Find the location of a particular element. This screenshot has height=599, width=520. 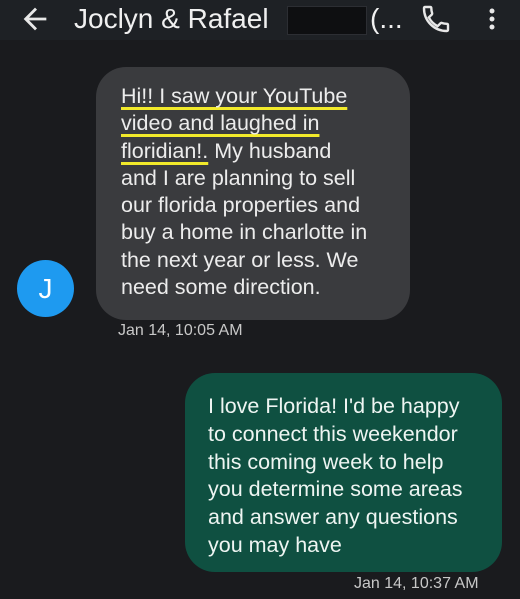

more-vert-icon is located at coordinates (492, 19).